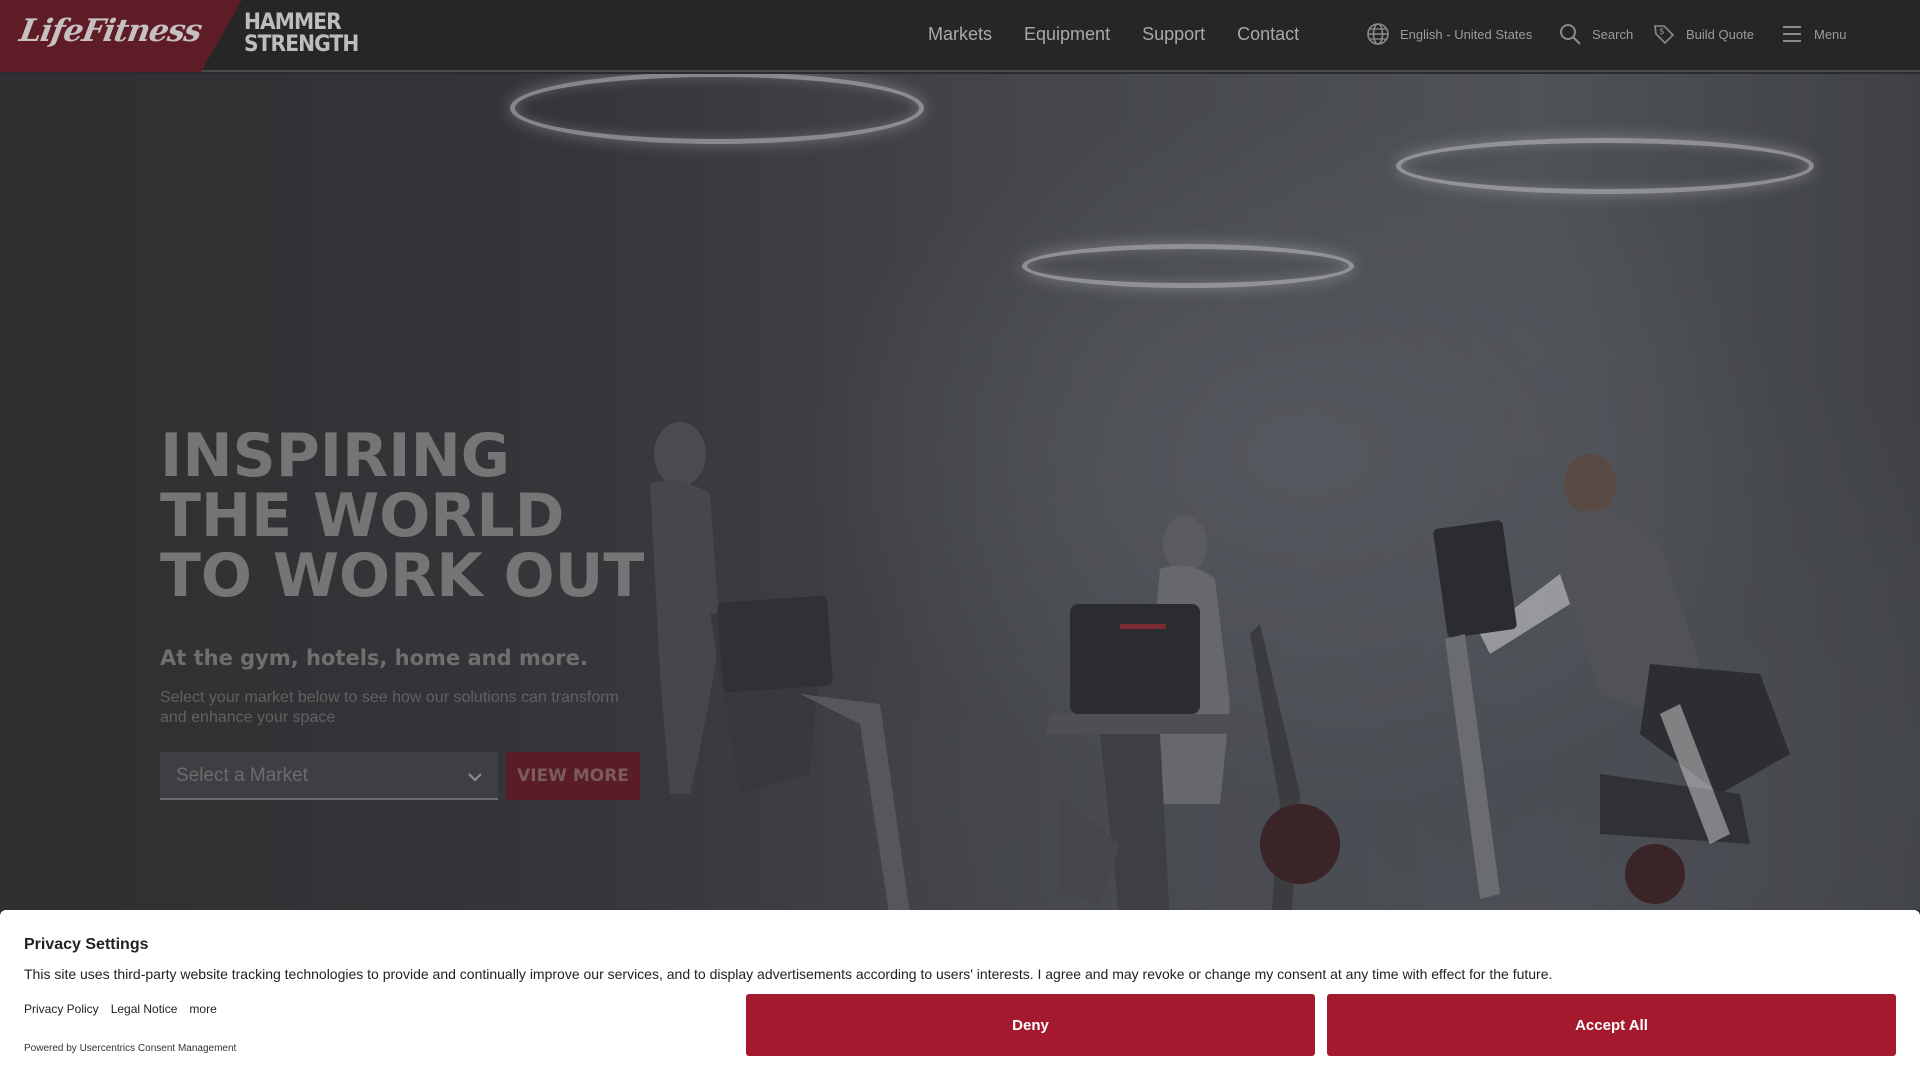  I want to click on lifefitness-logo: LifeFitness, so click(121, 36).